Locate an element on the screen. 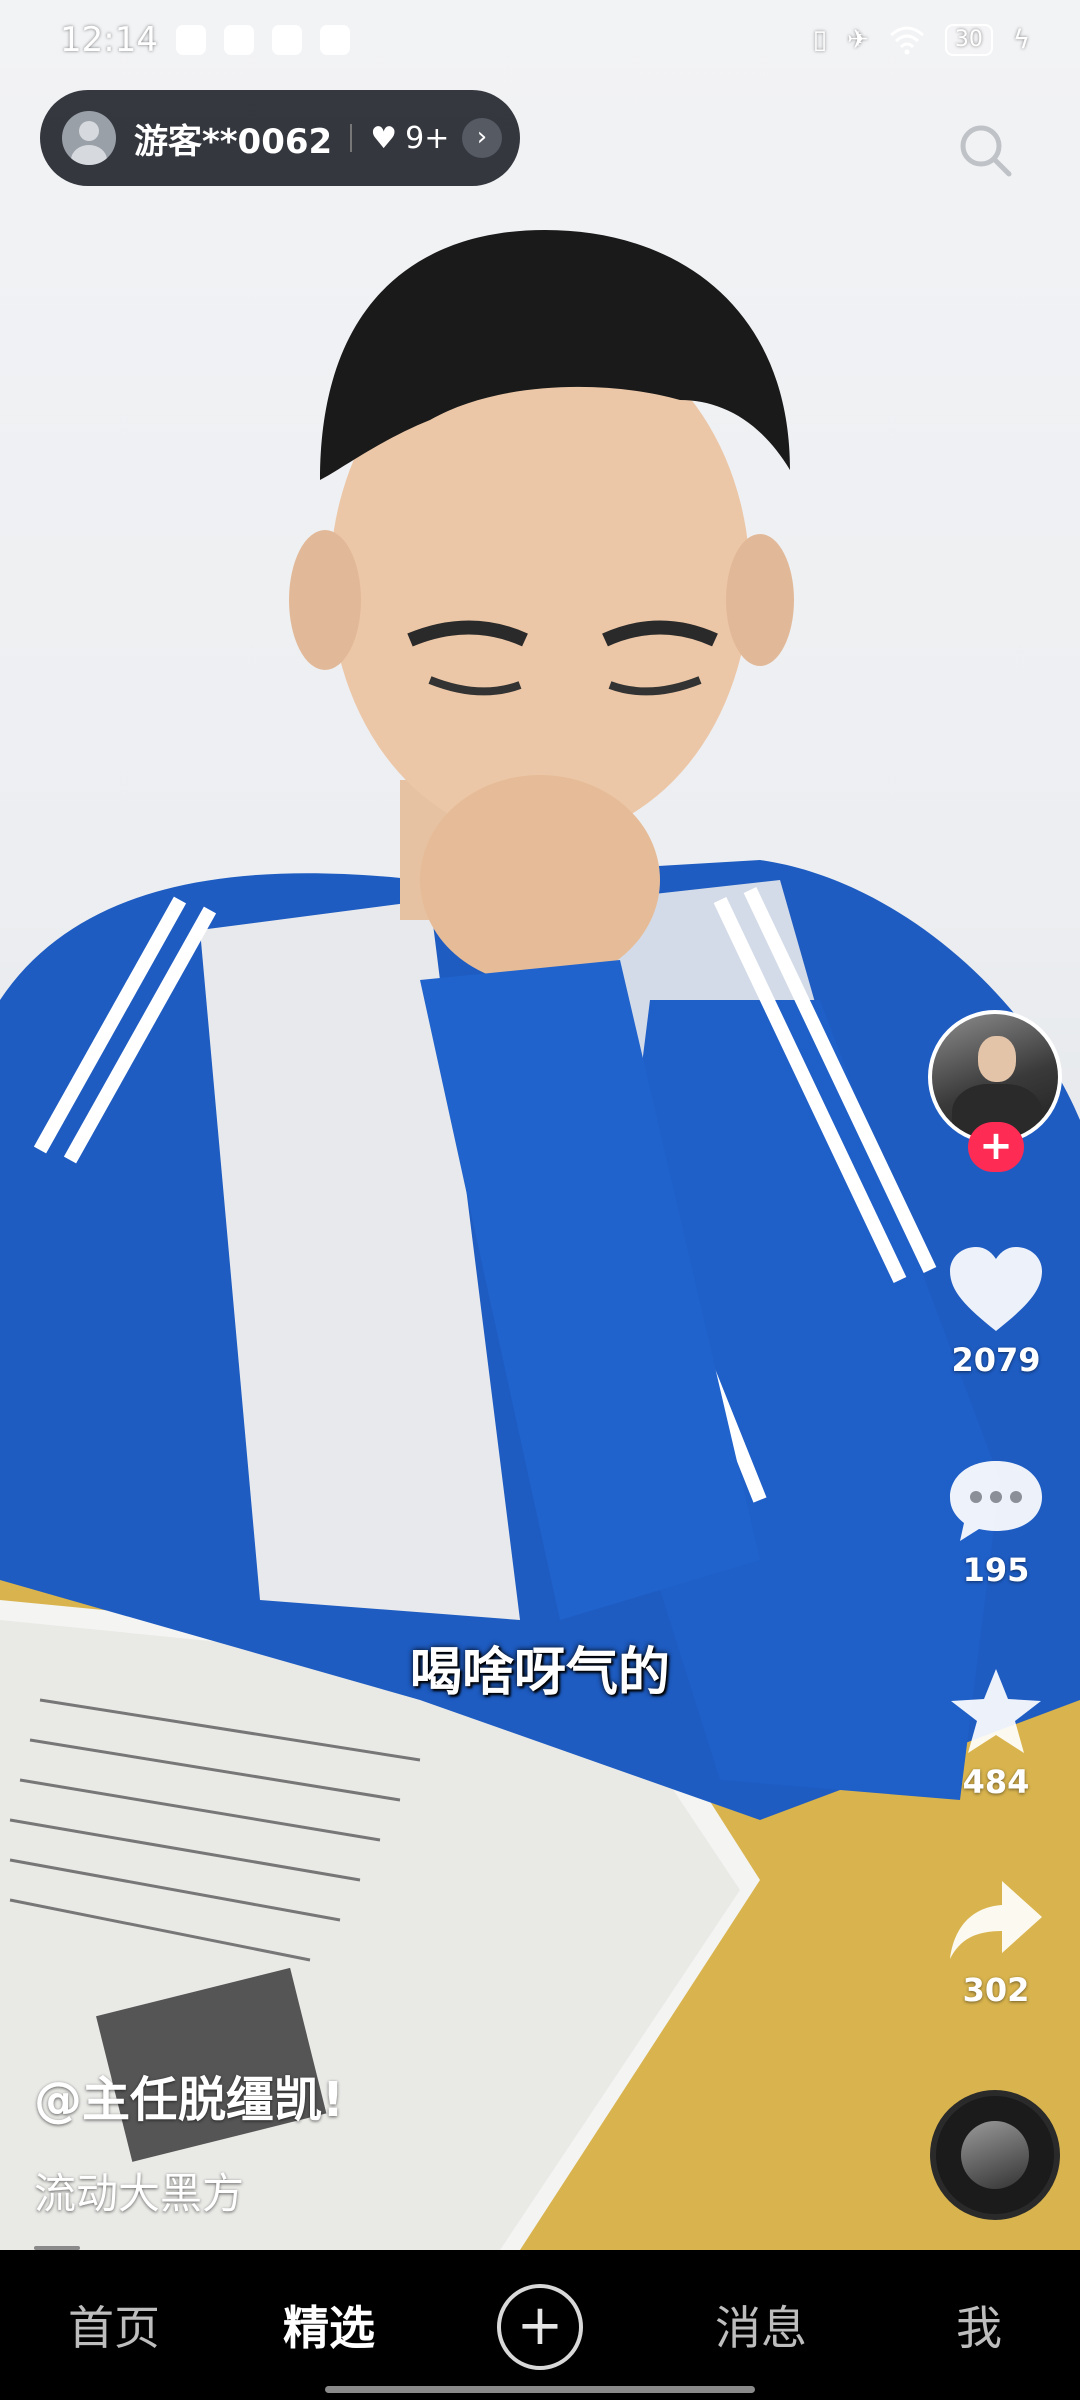 The image size is (1080, 2400). chevron-right-icon: › is located at coordinates (482, 138).